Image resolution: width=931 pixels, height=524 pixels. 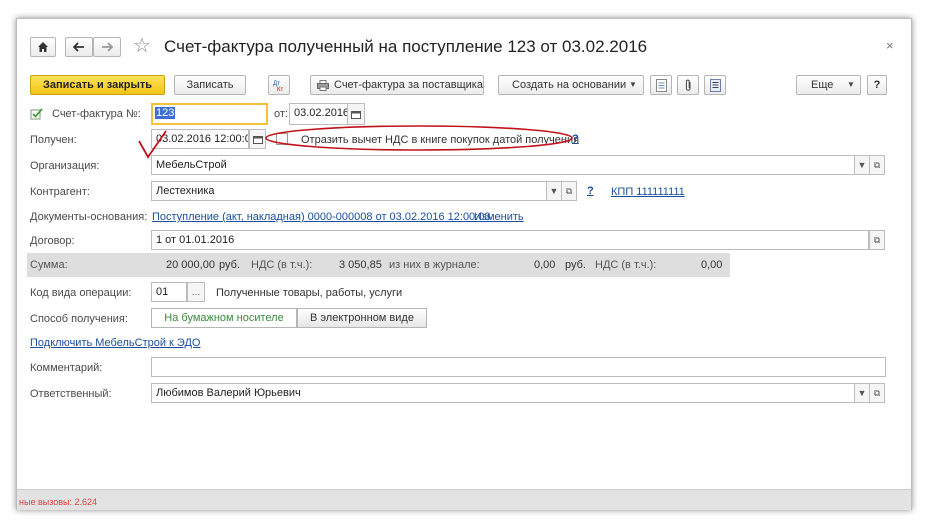 What do you see at coordinates (282, 265) in the screenshot?
I see `vat-label: НДС (в т.ч.):` at bounding box center [282, 265].